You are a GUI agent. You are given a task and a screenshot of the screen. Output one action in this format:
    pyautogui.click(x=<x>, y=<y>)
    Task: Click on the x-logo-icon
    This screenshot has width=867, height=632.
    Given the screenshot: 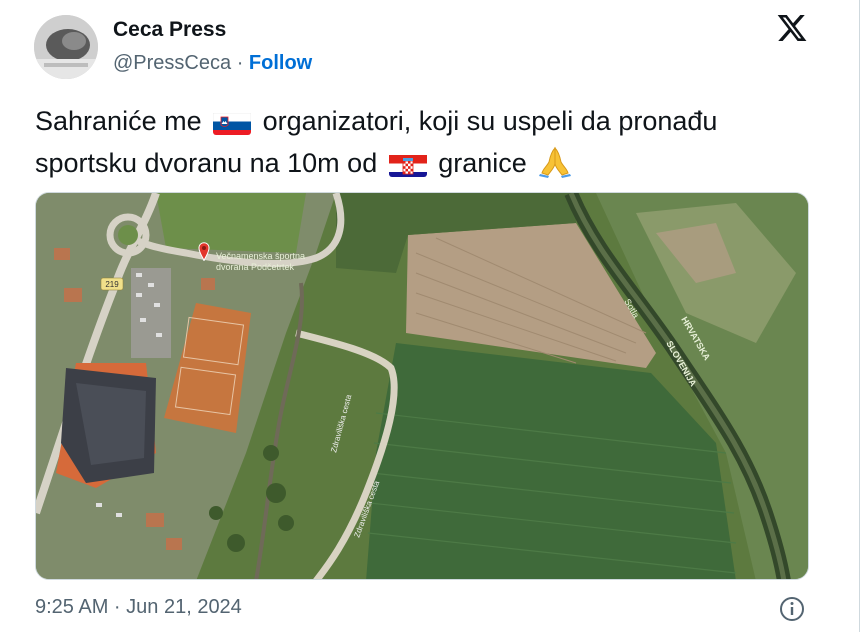 What is the action you would take?
    pyautogui.click(x=792, y=28)
    